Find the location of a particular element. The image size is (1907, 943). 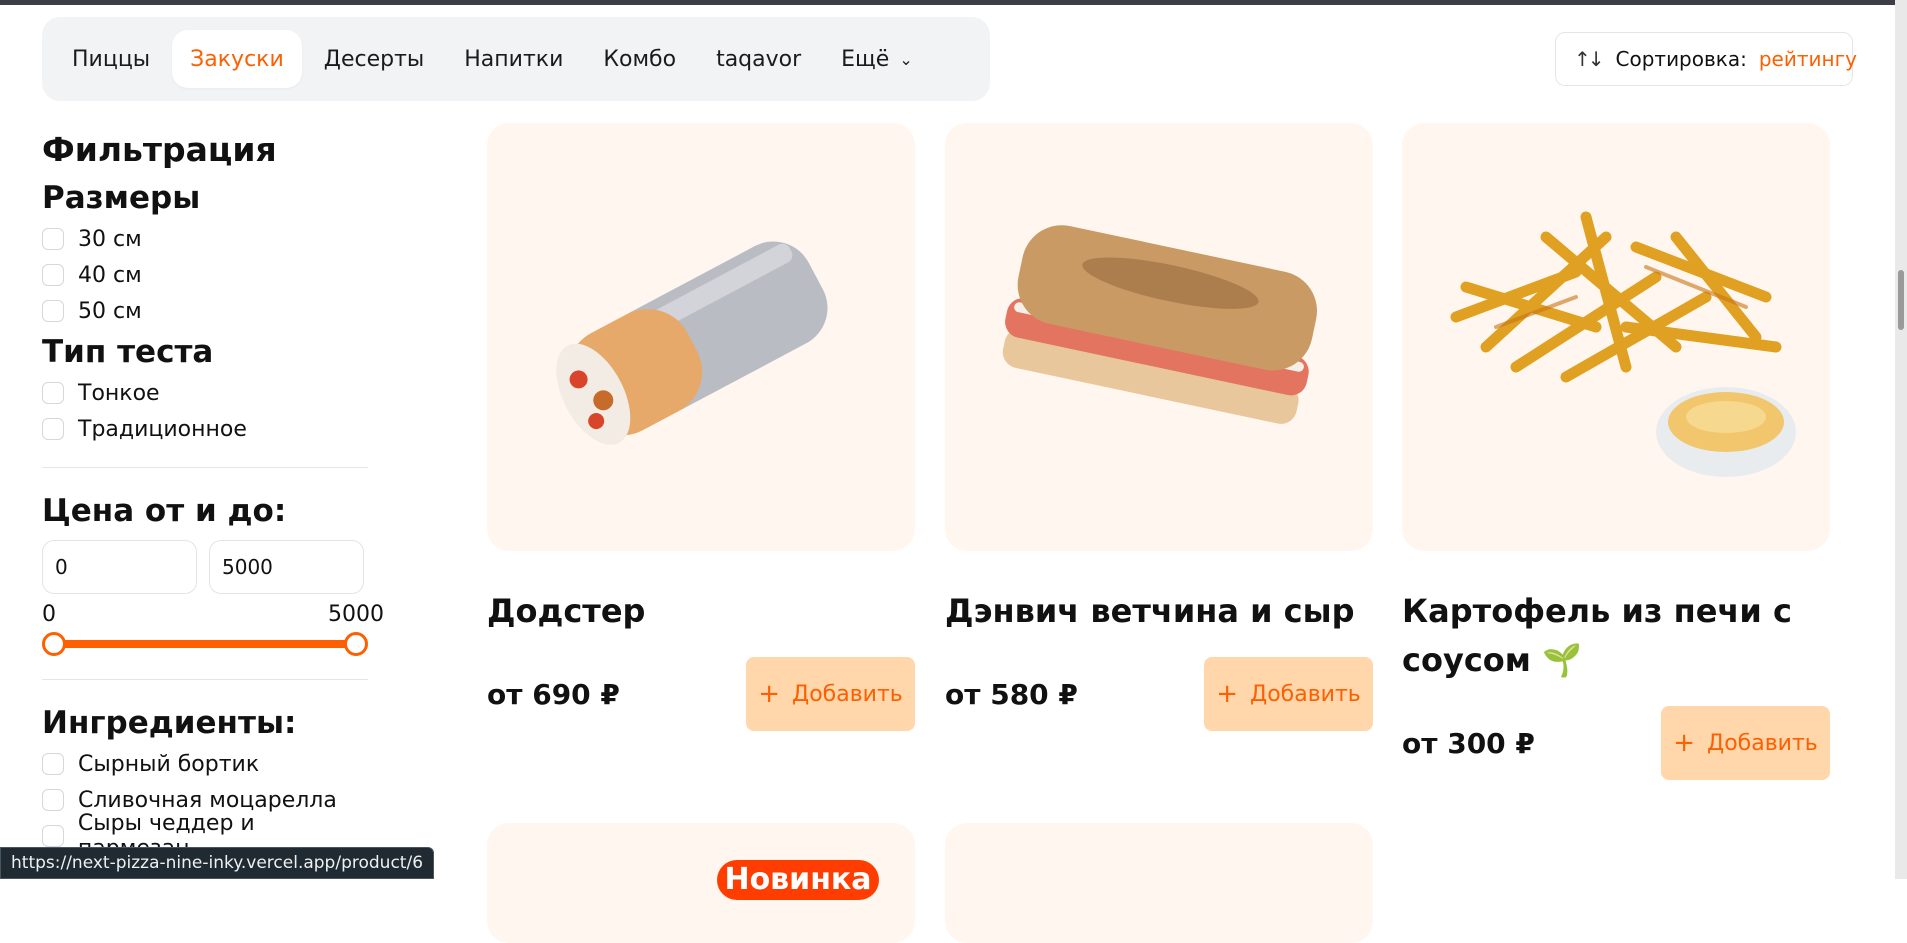

slider-track is located at coordinates (205, 644).